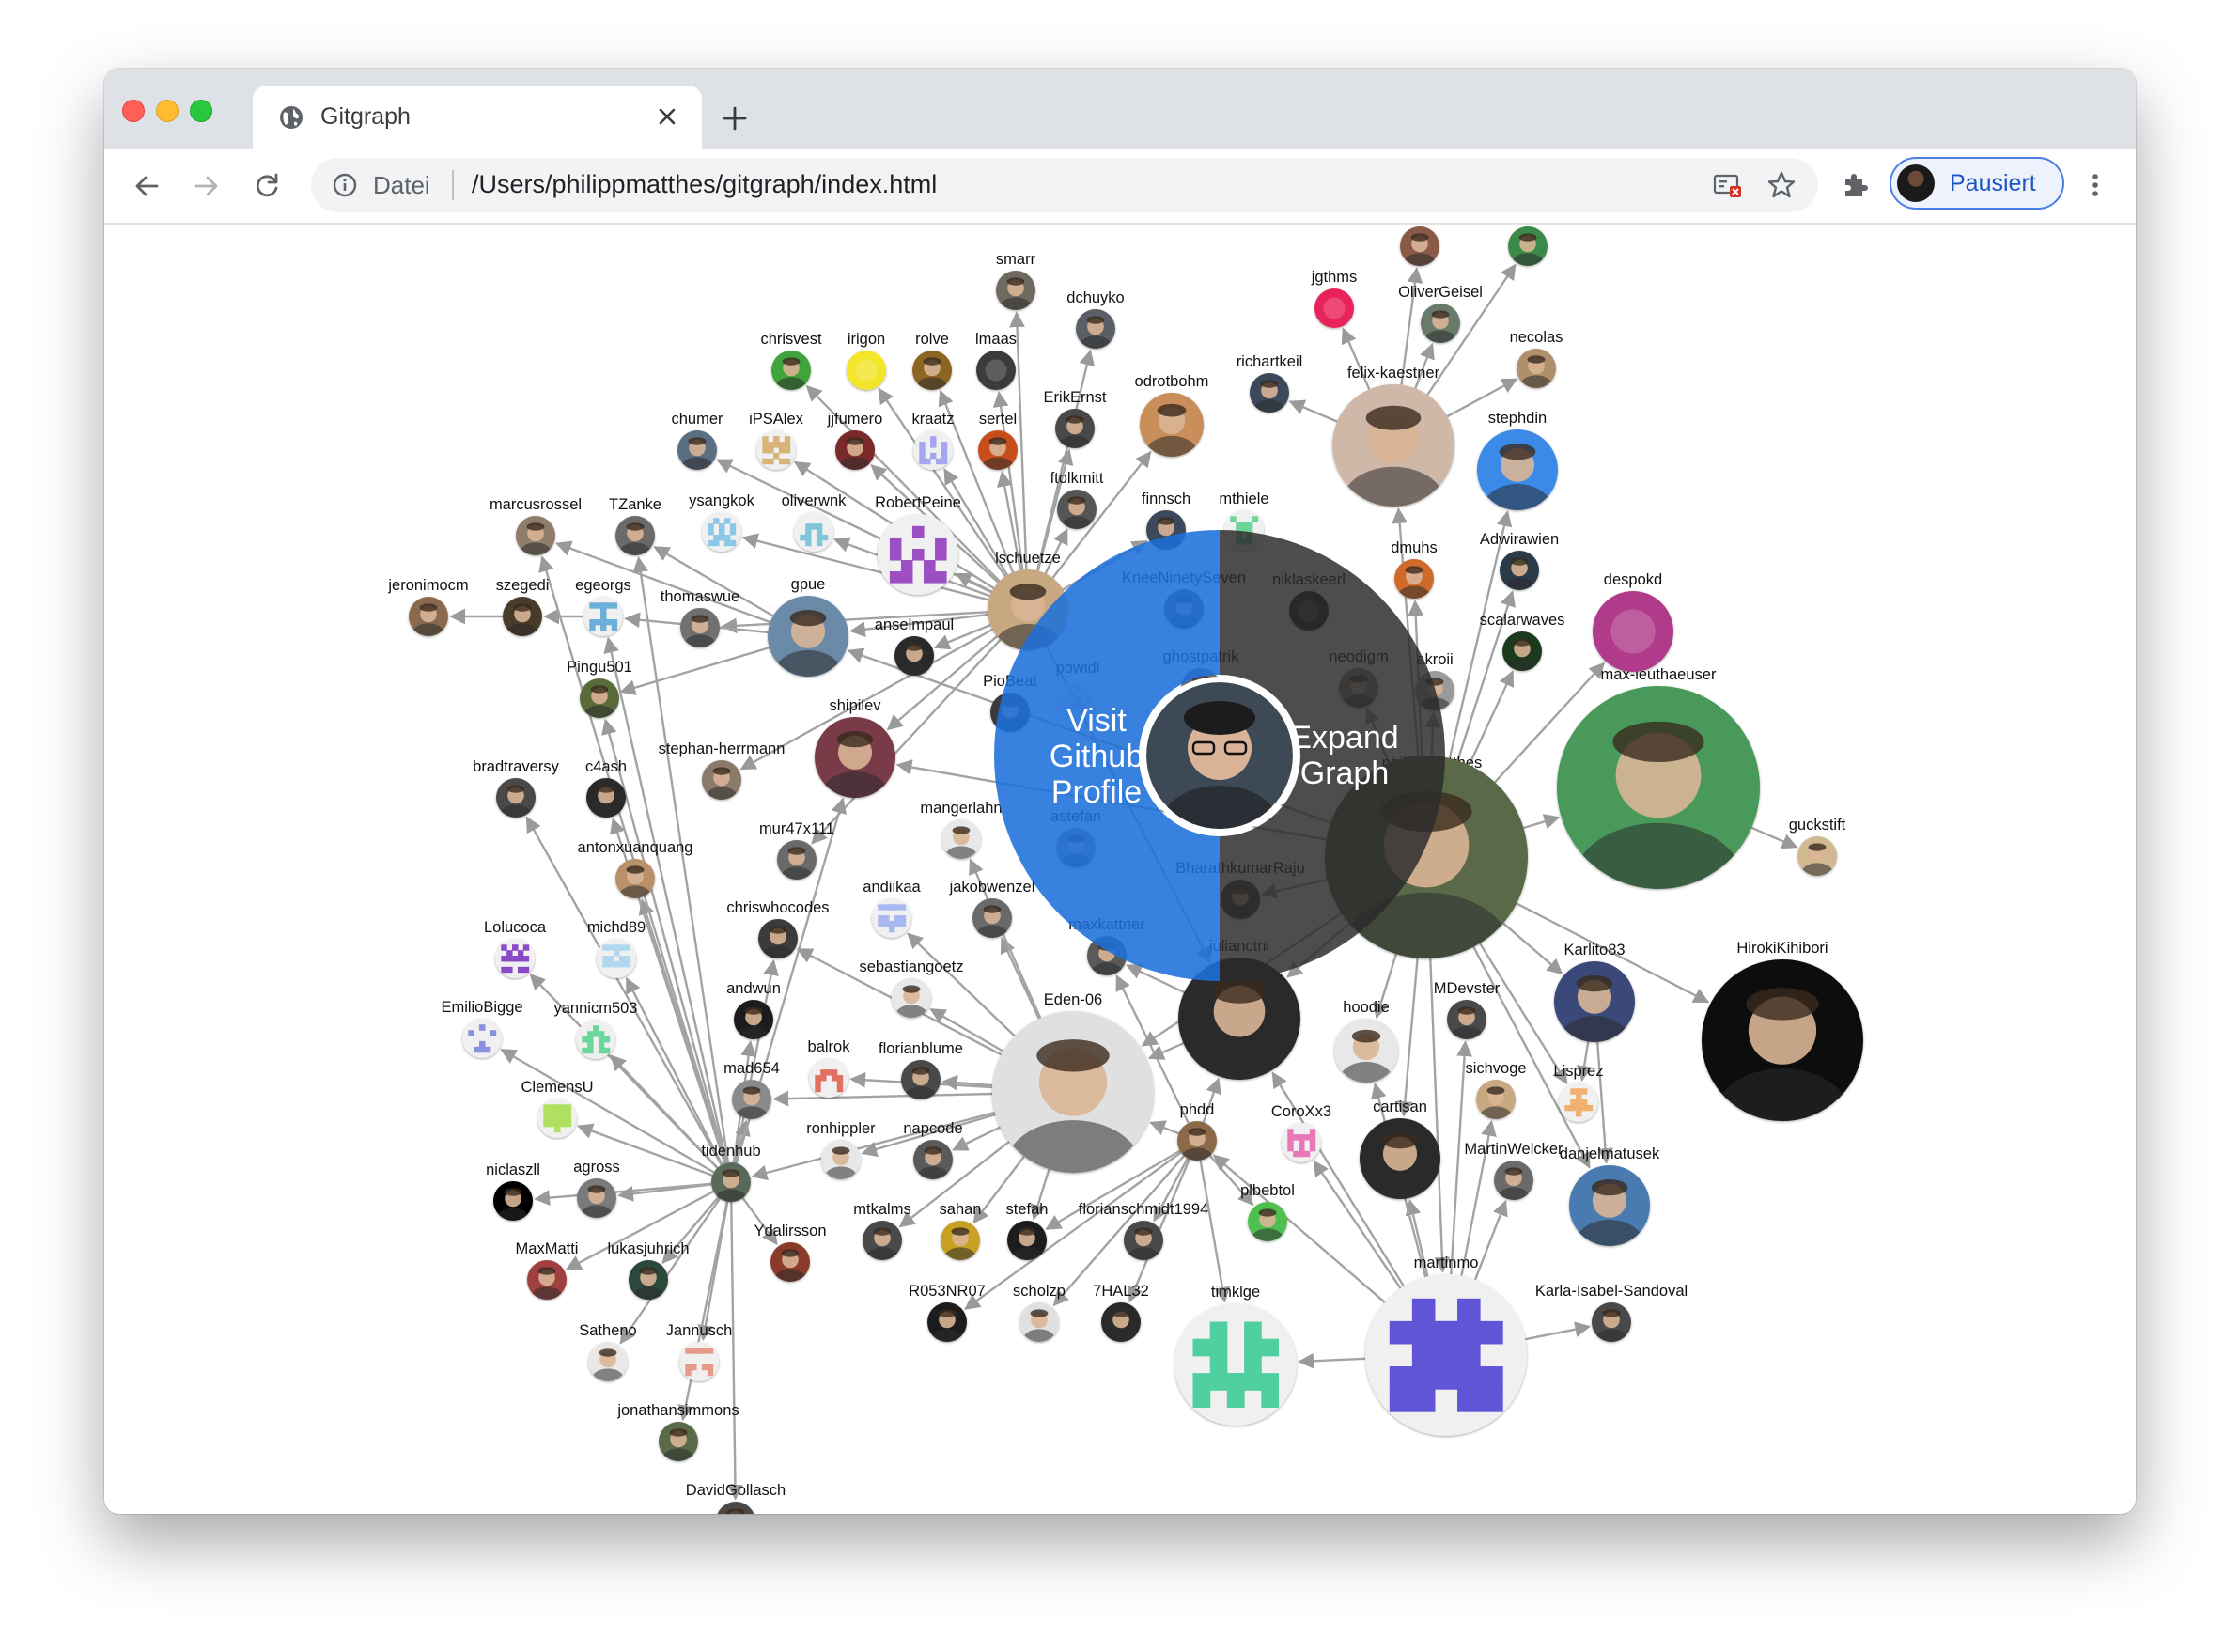  Describe the element at coordinates (1782, 1052) in the screenshot. I see `user-node-hirokikihibori: HirokiKihibori` at that location.